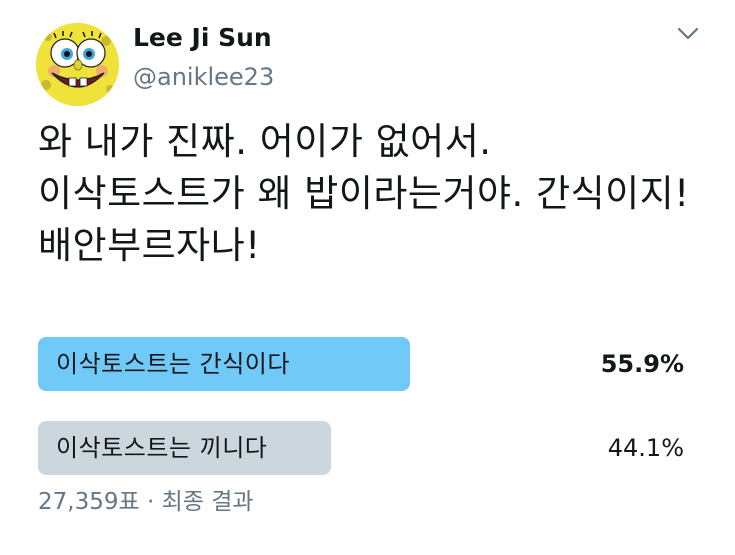 This screenshot has height=555, width=735. Describe the element at coordinates (203, 77) in the screenshot. I see `user-handle: @aniklee23` at that location.